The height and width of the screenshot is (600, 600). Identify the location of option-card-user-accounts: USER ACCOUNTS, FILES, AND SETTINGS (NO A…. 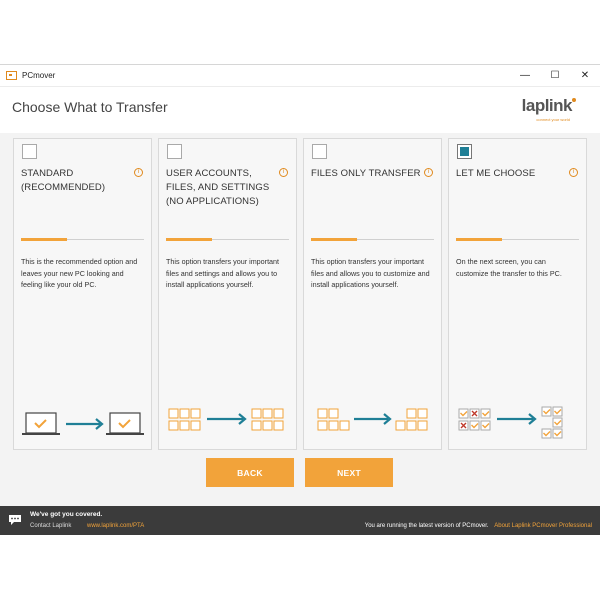
(227, 294).